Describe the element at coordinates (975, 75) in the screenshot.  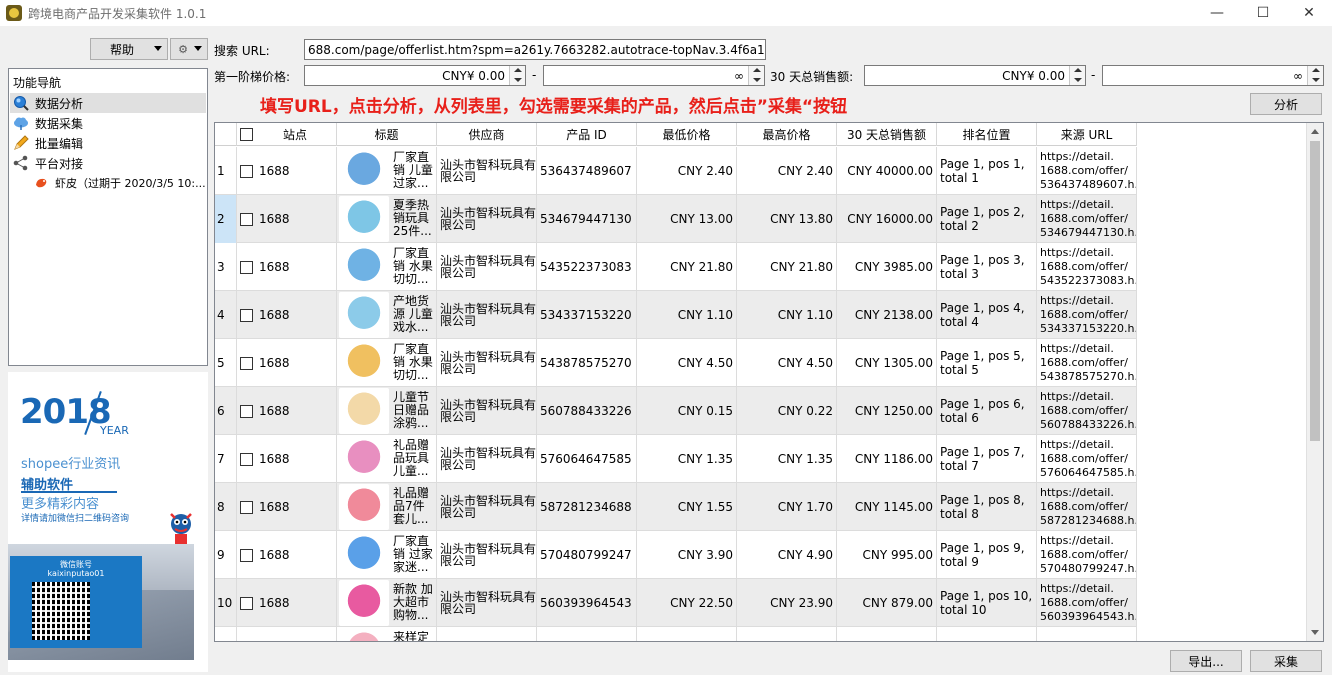
I see `sales-min-input: CNY¥ 0.00` at that location.